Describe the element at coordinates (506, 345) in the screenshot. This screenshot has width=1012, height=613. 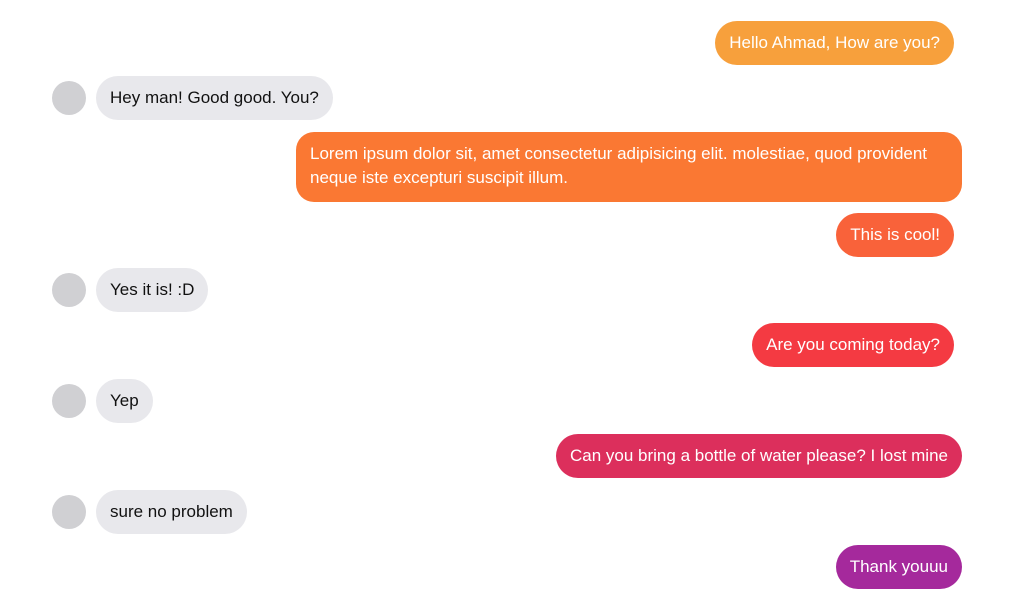
I see `message-row: Are you coming today?` at that location.